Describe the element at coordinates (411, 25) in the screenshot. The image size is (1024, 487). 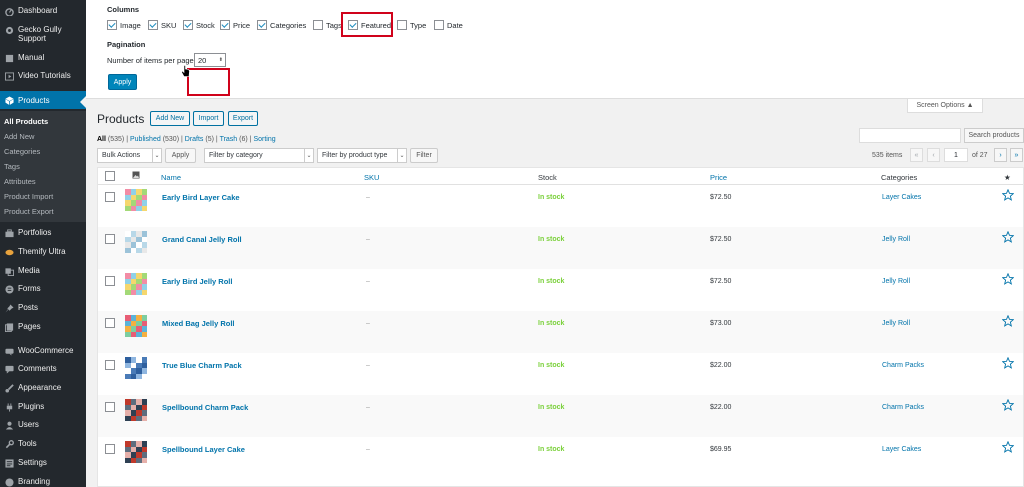
I see `column-option-type: Type` at that location.